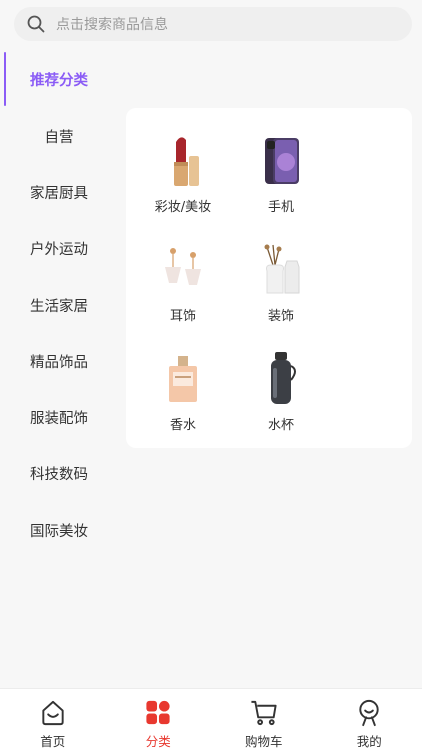 This screenshot has height=750, width=422. I want to click on sidebar-item-label: 户外运动, so click(59, 250).